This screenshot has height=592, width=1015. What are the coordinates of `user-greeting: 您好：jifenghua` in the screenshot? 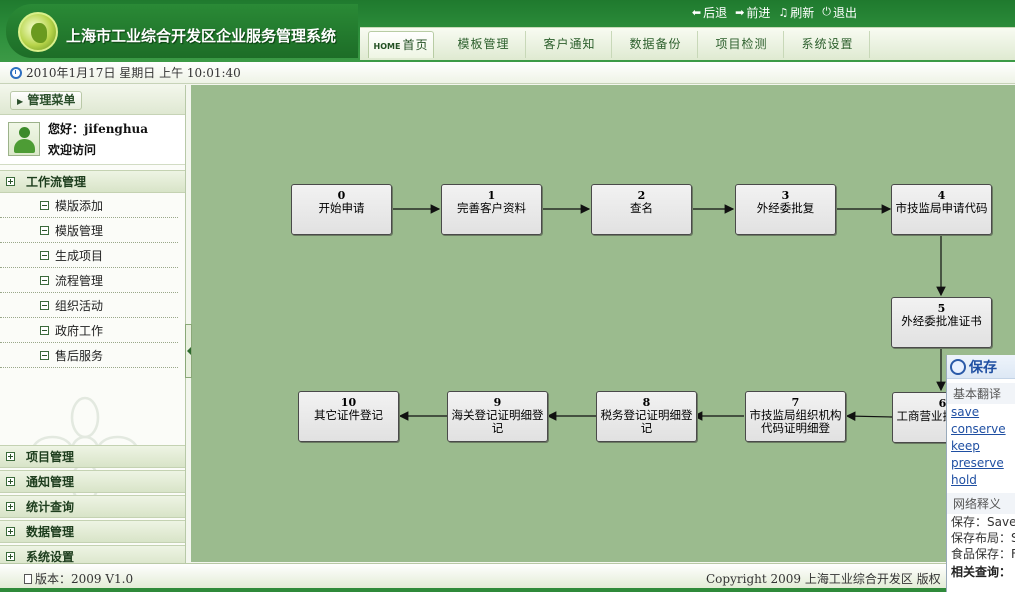 It's located at (98, 129).